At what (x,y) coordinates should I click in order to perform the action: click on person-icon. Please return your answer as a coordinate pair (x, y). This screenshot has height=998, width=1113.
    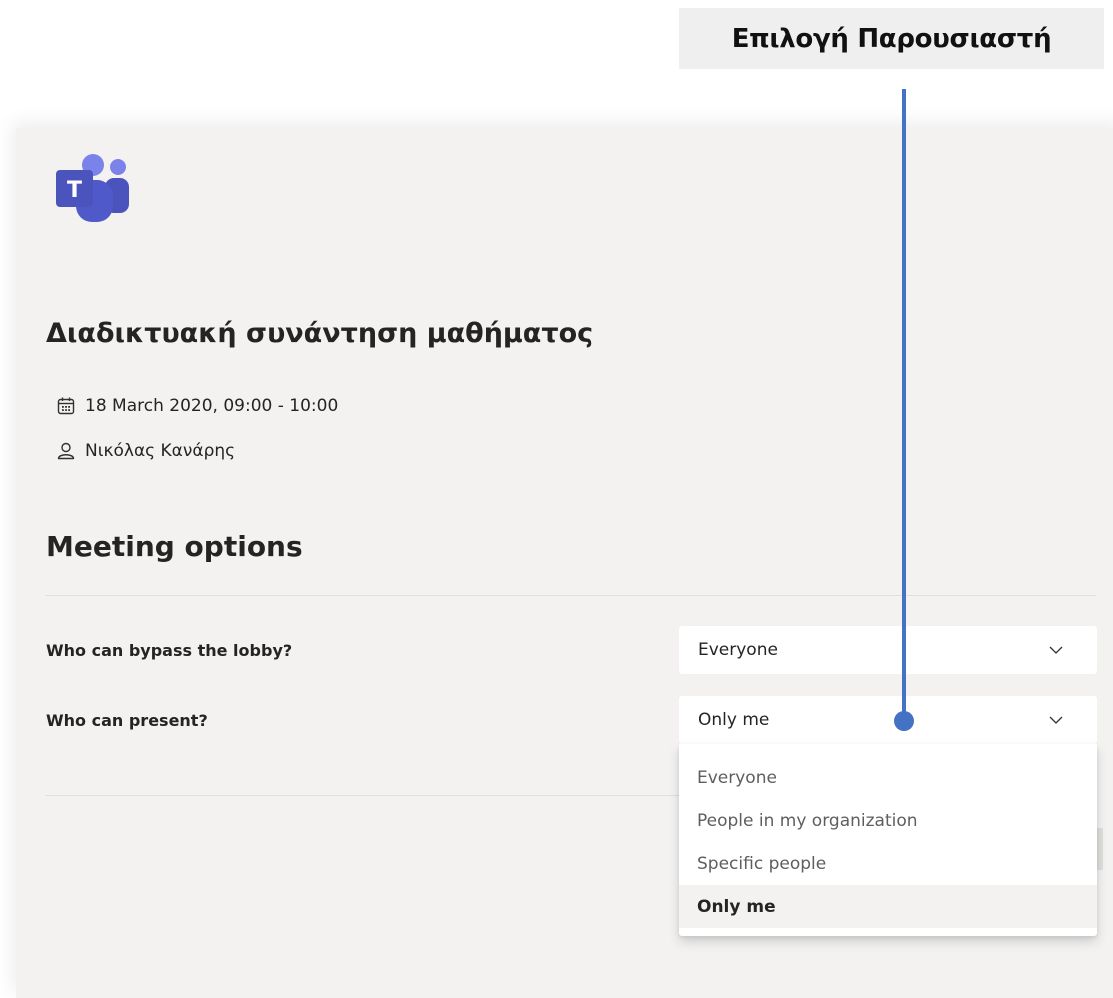
    Looking at the image, I should click on (66, 451).